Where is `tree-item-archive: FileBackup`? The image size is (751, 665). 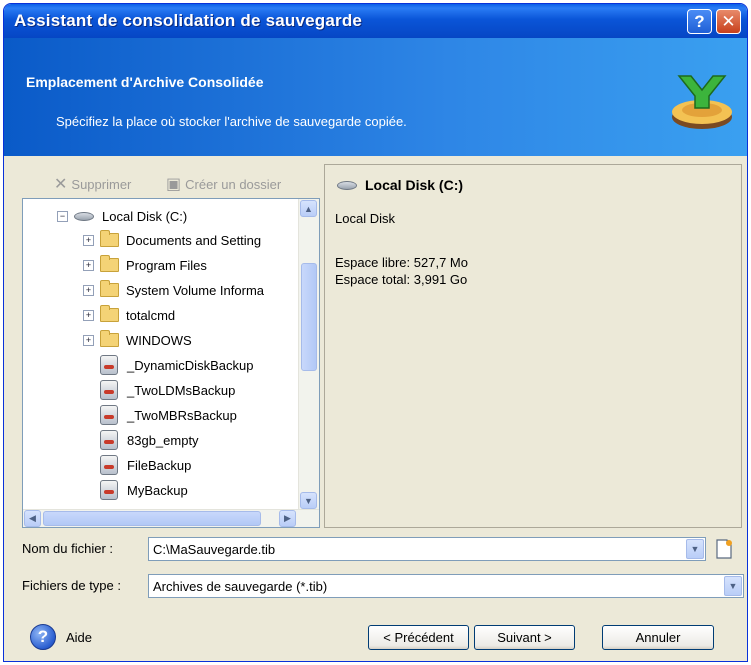
tree-item-archive: FileBackup is located at coordinates (145, 465).